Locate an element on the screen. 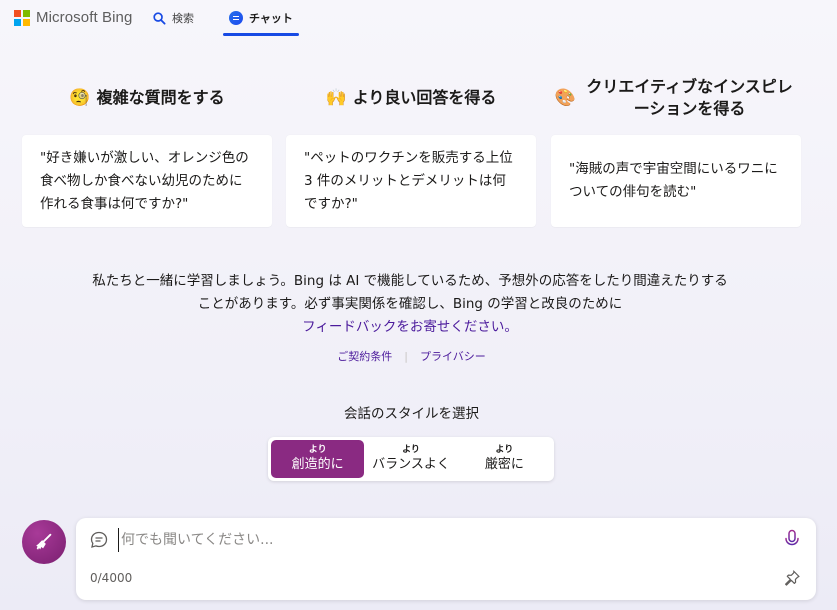  tab-chat-label: チャット is located at coordinates (271, 18).